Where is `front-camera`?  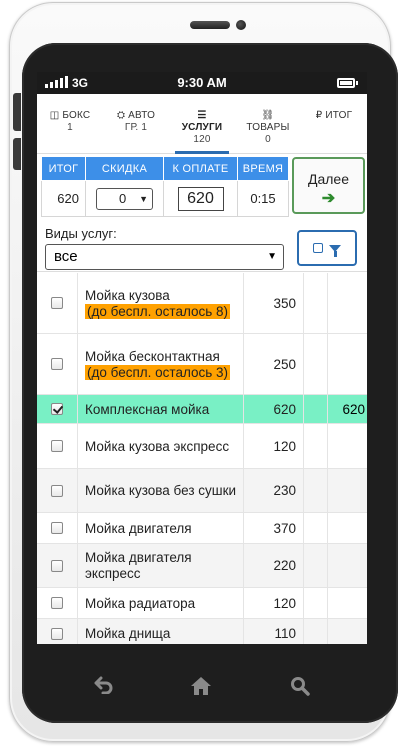
front-camera is located at coordinates (241, 25).